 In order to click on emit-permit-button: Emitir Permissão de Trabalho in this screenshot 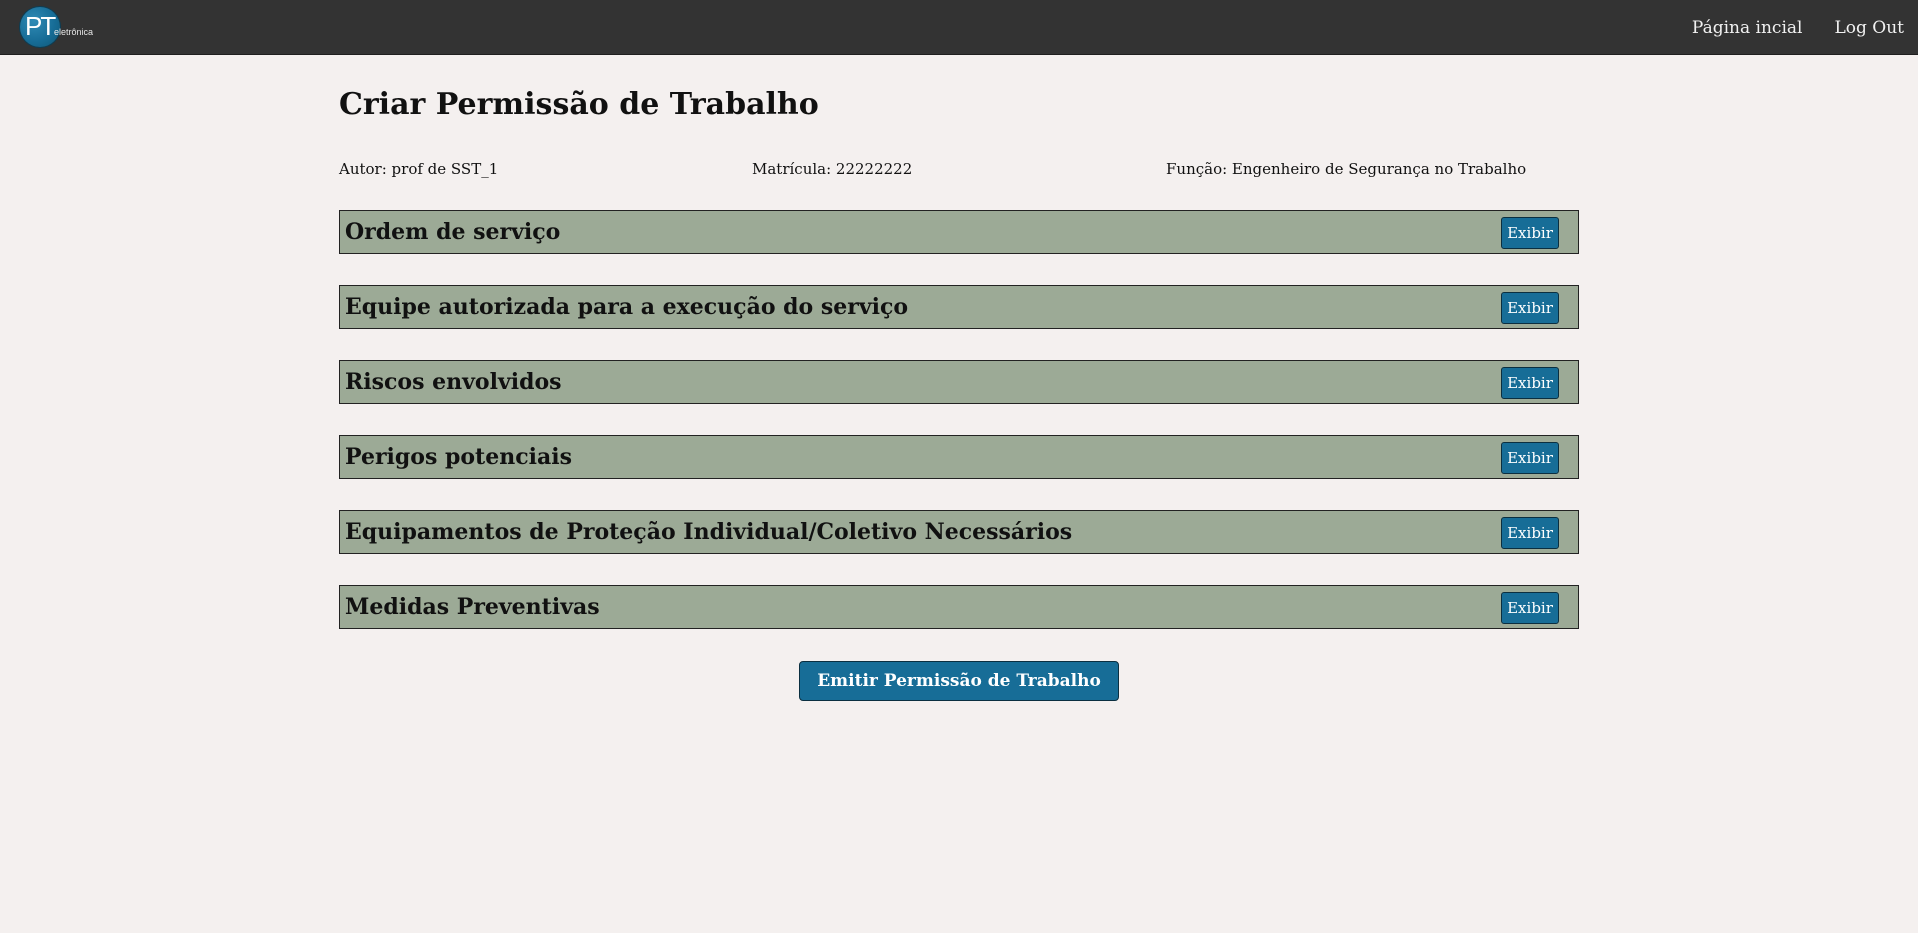, I will do `click(959, 681)`.